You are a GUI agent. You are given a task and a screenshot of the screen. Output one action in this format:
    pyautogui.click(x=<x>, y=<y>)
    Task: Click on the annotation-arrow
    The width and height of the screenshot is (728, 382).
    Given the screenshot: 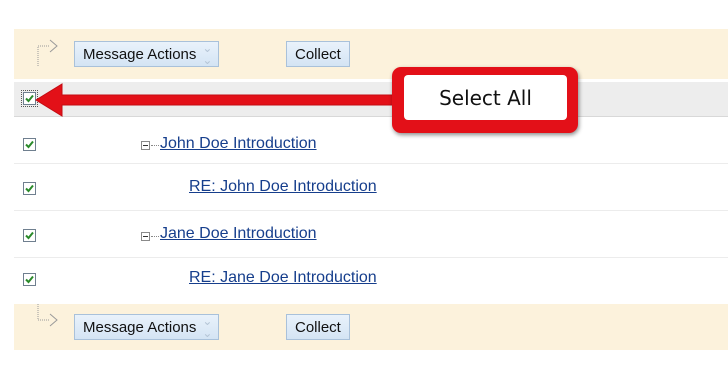 What is the action you would take?
    pyautogui.click(x=216, y=100)
    